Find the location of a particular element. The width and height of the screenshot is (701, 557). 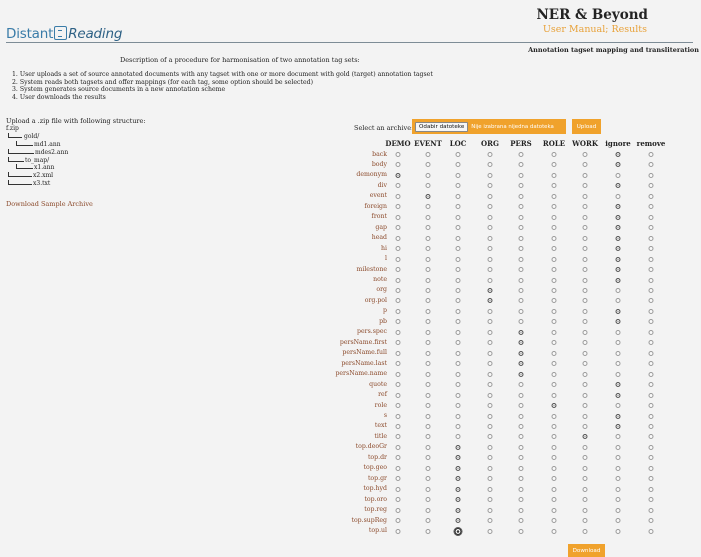

choose-file-button: Odabir datoteke is located at coordinates (442, 126).